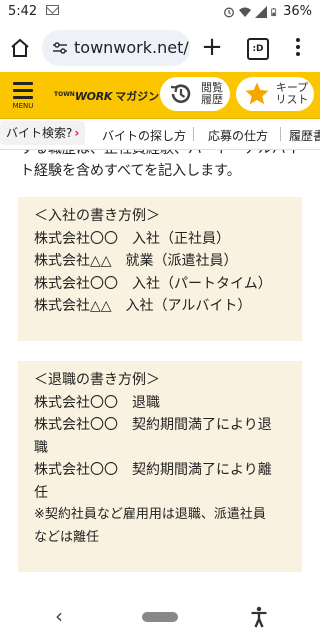 The image size is (320, 640). Describe the element at coordinates (97, 380) in the screenshot. I see `leave-example-title: ＜退職の書き方例＞` at that location.